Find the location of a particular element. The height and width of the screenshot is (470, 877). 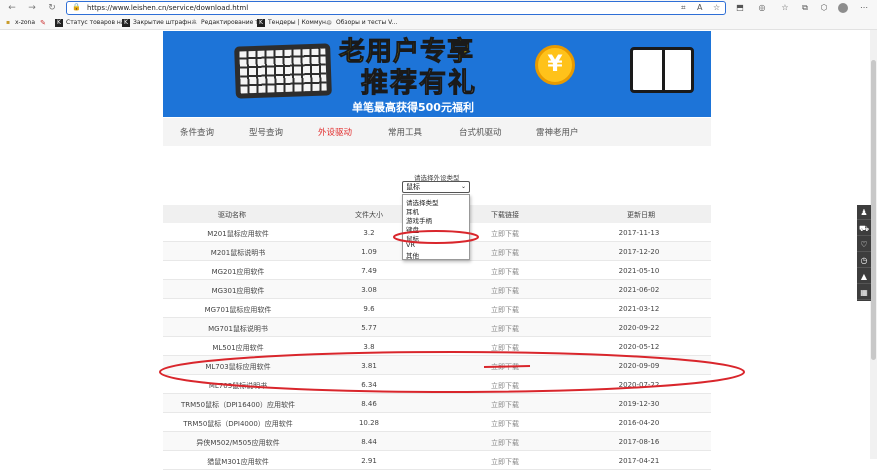

profile-avatar is located at coordinates (843, 8).